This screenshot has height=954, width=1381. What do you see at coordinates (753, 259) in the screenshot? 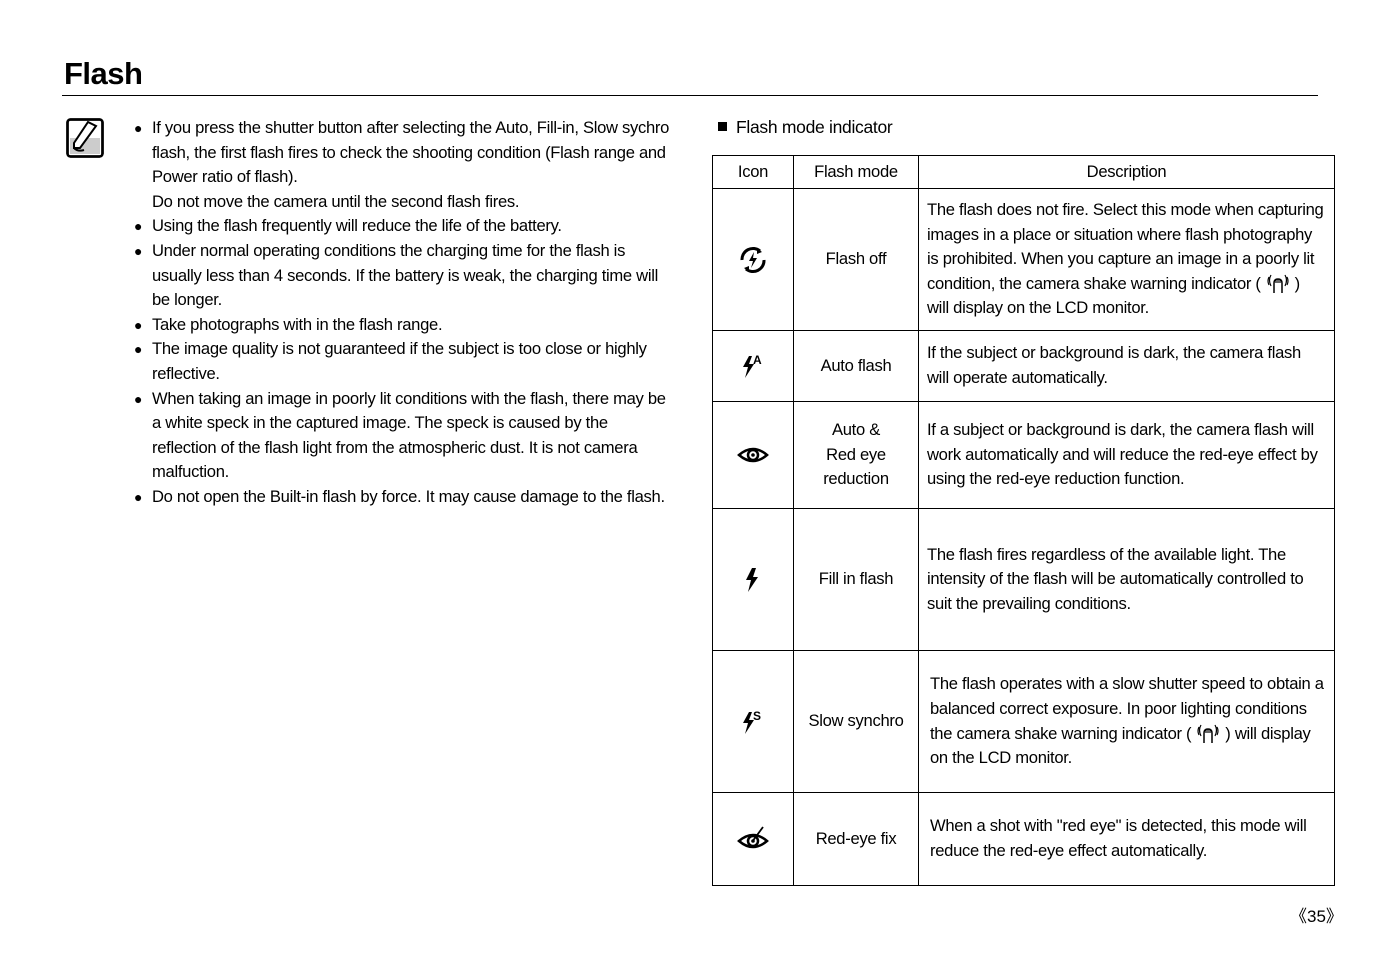
I see `flash-off-icon` at bounding box center [753, 259].